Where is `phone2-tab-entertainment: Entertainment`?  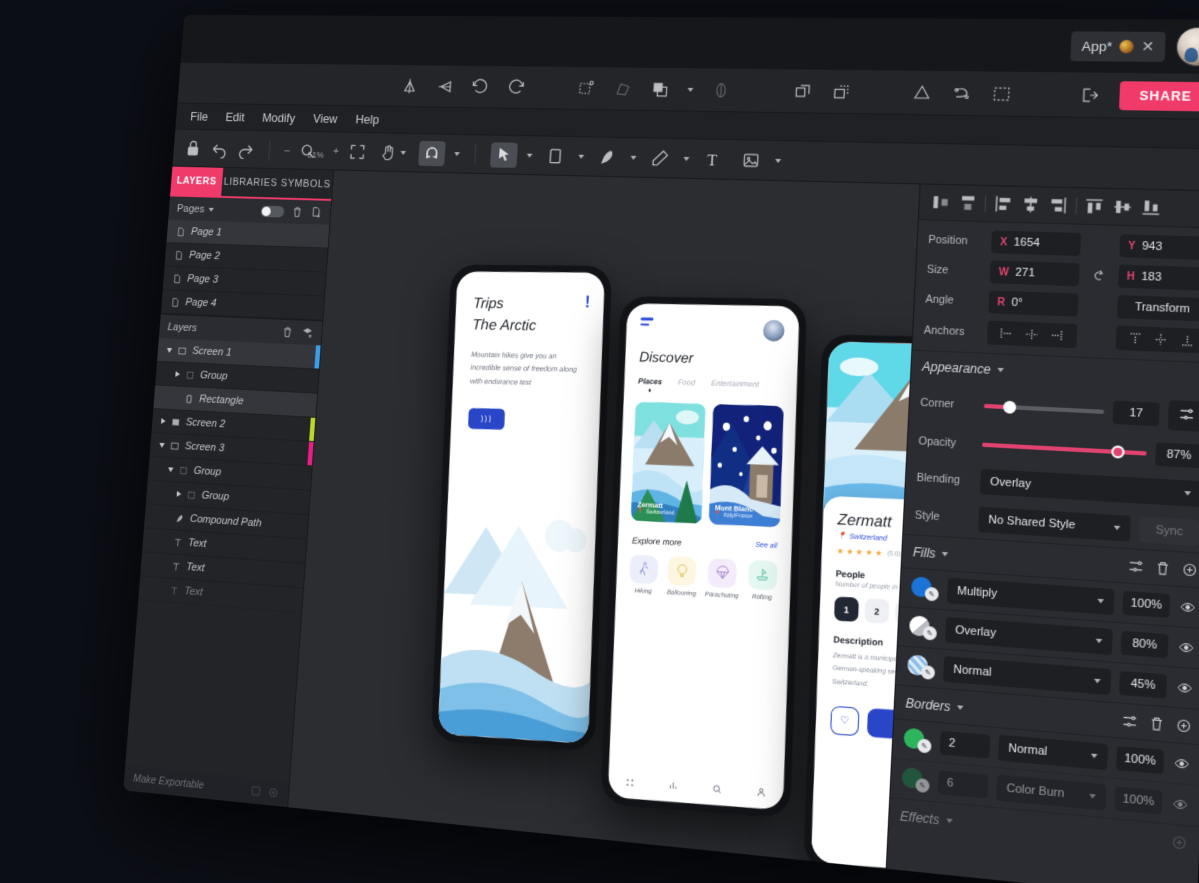
phone2-tab-entertainment: Entertainment is located at coordinates (735, 386).